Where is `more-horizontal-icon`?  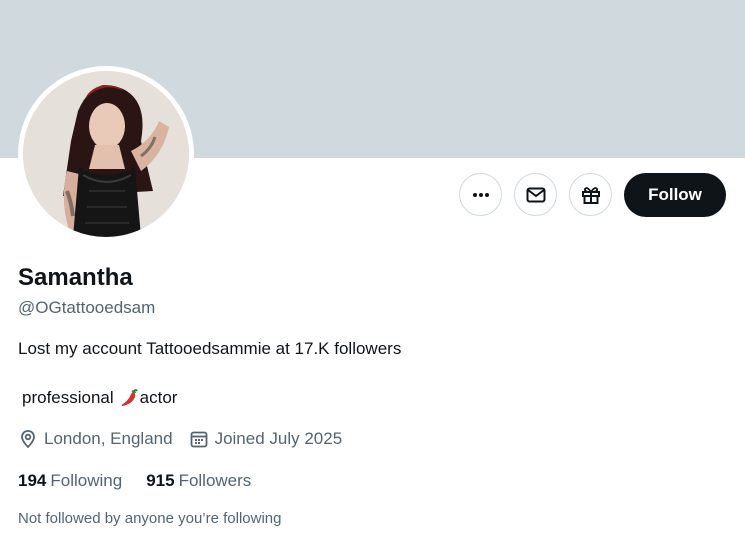 more-horizontal-icon is located at coordinates (480, 194).